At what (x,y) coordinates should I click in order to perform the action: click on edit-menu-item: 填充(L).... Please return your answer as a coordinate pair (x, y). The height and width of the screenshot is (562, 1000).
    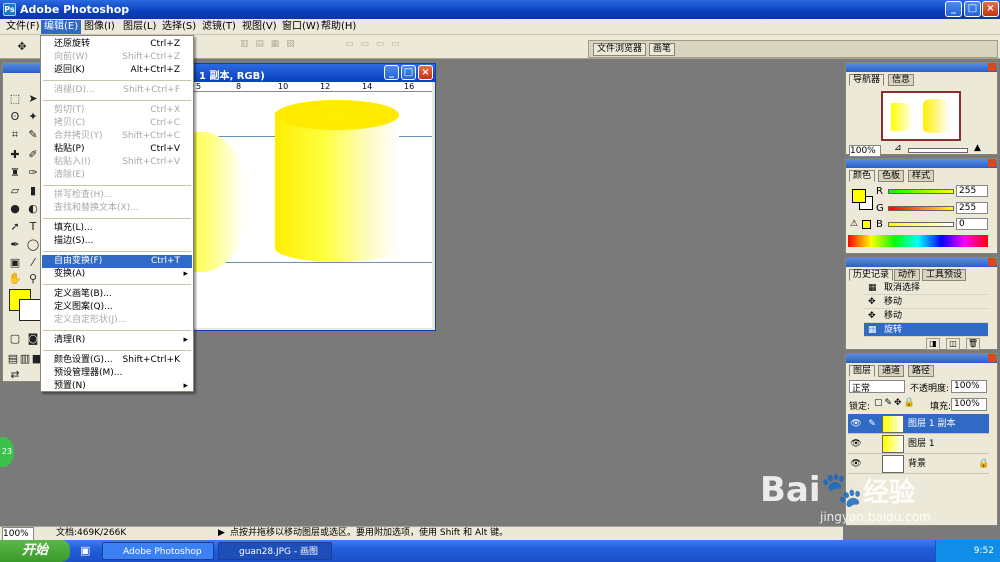
    Looking at the image, I should click on (117, 228).